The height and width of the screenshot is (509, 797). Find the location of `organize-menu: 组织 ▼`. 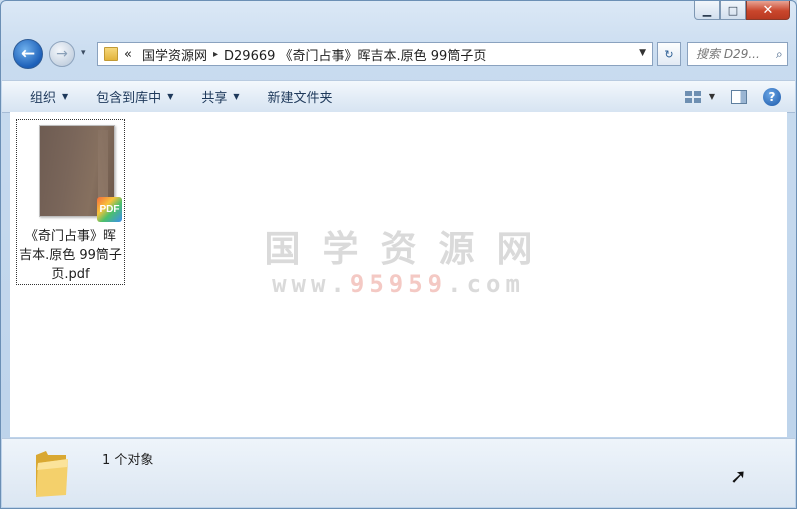

organize-menu: 组织 ▼ is located at coordinates (42, 96).